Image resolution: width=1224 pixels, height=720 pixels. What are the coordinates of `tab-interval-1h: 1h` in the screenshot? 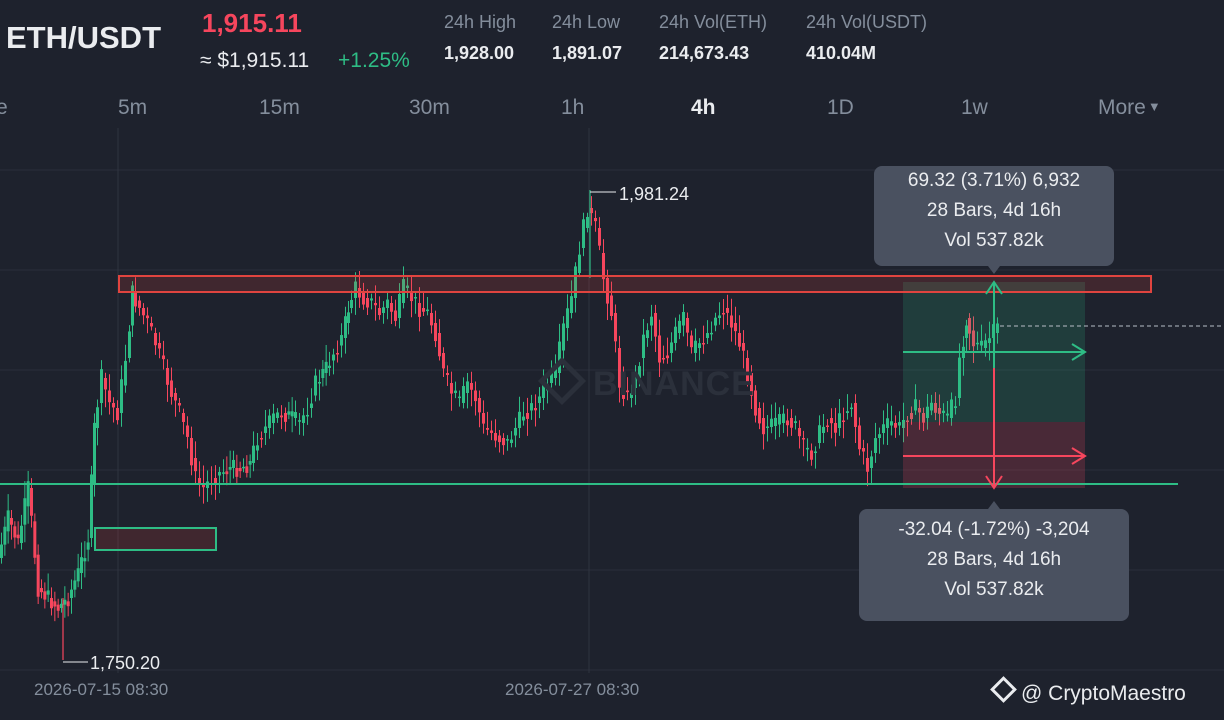 It's located at (572, 108).